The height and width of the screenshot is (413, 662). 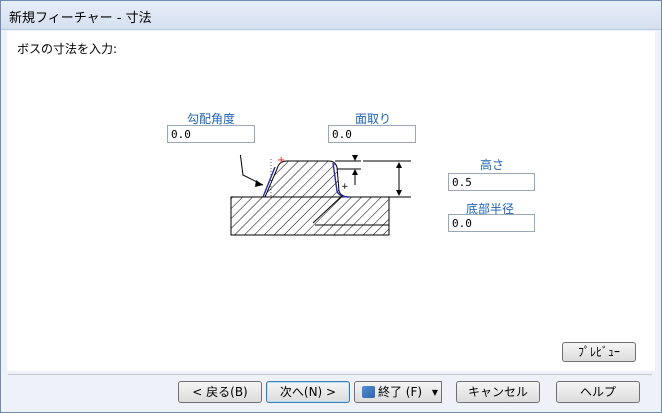 What do you see at coordinates (400, 392) in the screenshot?
I see `finish-label: 終了 (F)` at bounding box center [400, 392].